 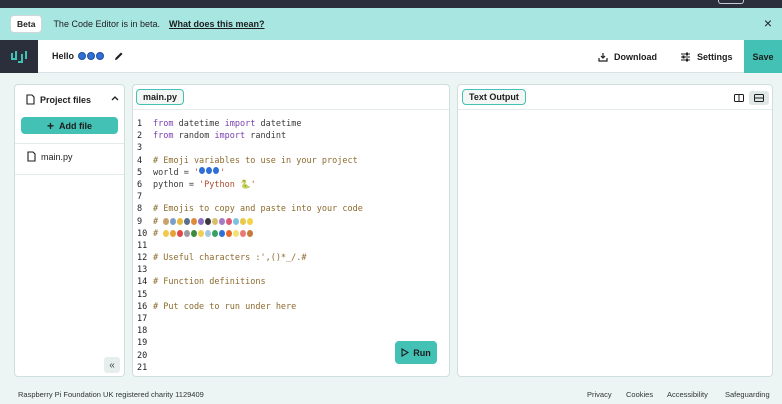 I want to click on settings-button: Settings, so click(x=706, y=56).